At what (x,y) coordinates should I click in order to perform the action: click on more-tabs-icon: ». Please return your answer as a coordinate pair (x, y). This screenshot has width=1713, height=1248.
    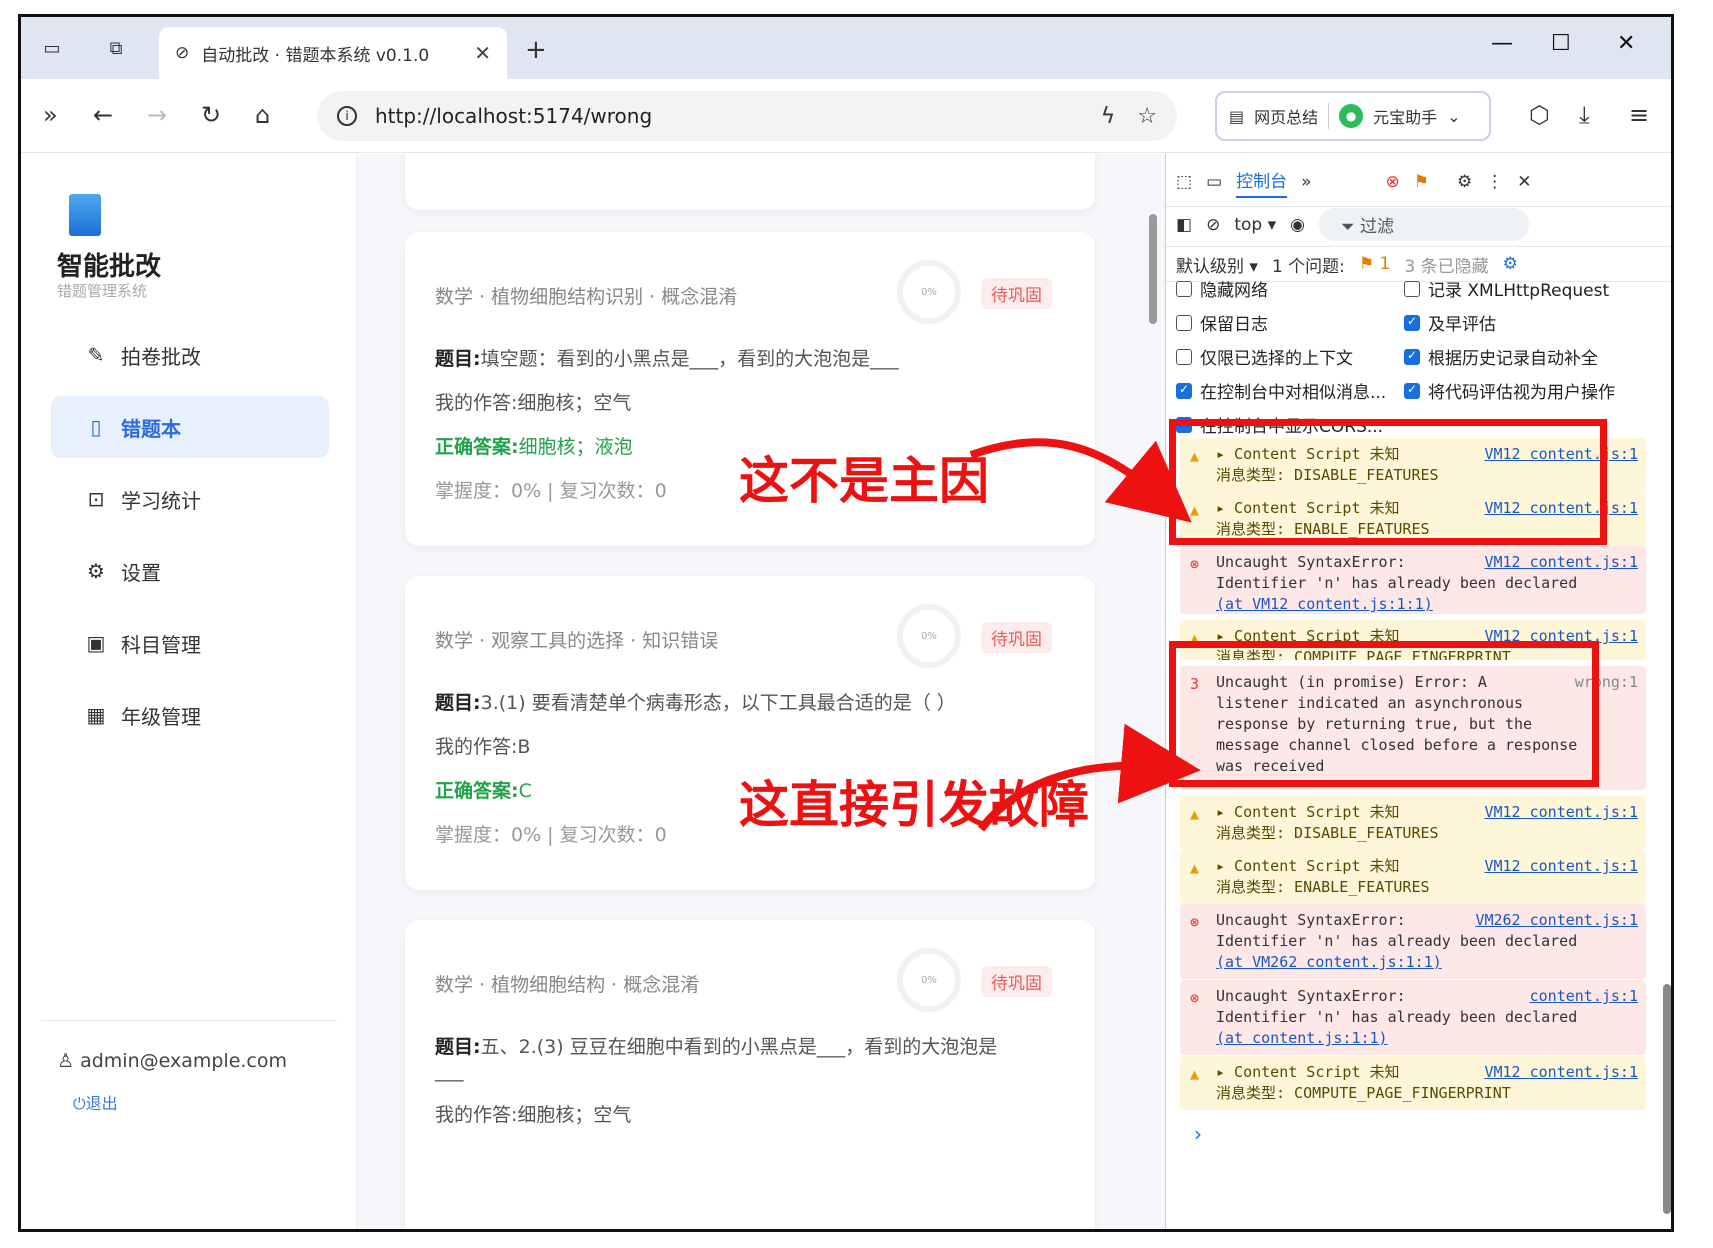
    Looking at the image, I should click on (1306, 182).